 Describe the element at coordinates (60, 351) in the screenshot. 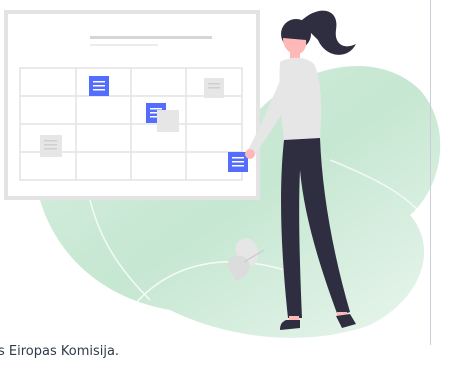

I see `footer-caption: s Eiropas Komisija.` at that location.